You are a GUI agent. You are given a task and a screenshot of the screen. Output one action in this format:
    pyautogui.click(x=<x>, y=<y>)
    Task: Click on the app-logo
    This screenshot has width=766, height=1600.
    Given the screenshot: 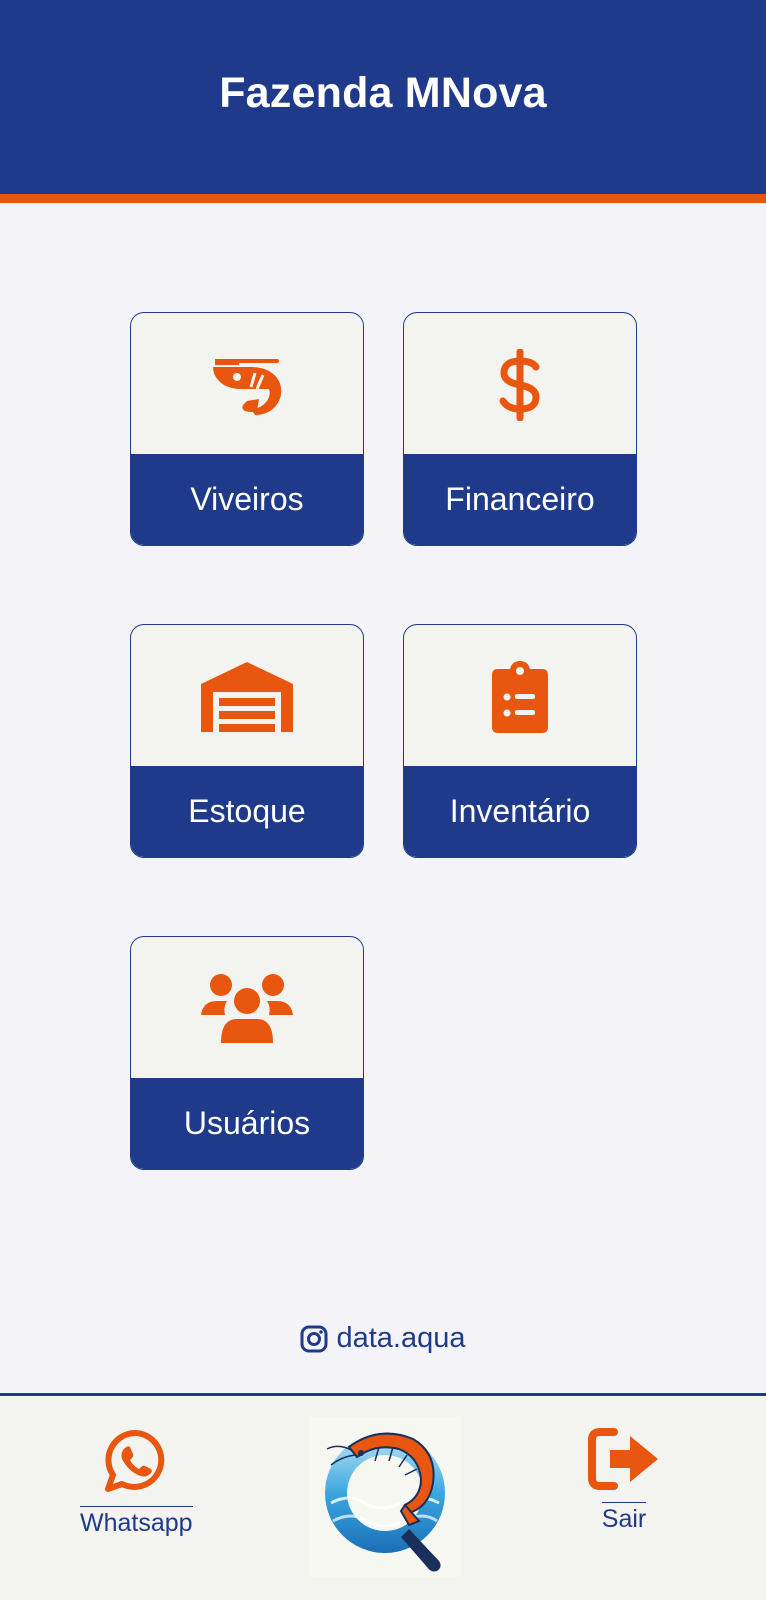 What is the action you would take?
    pyautogui.click(x=385, y=1497)
    